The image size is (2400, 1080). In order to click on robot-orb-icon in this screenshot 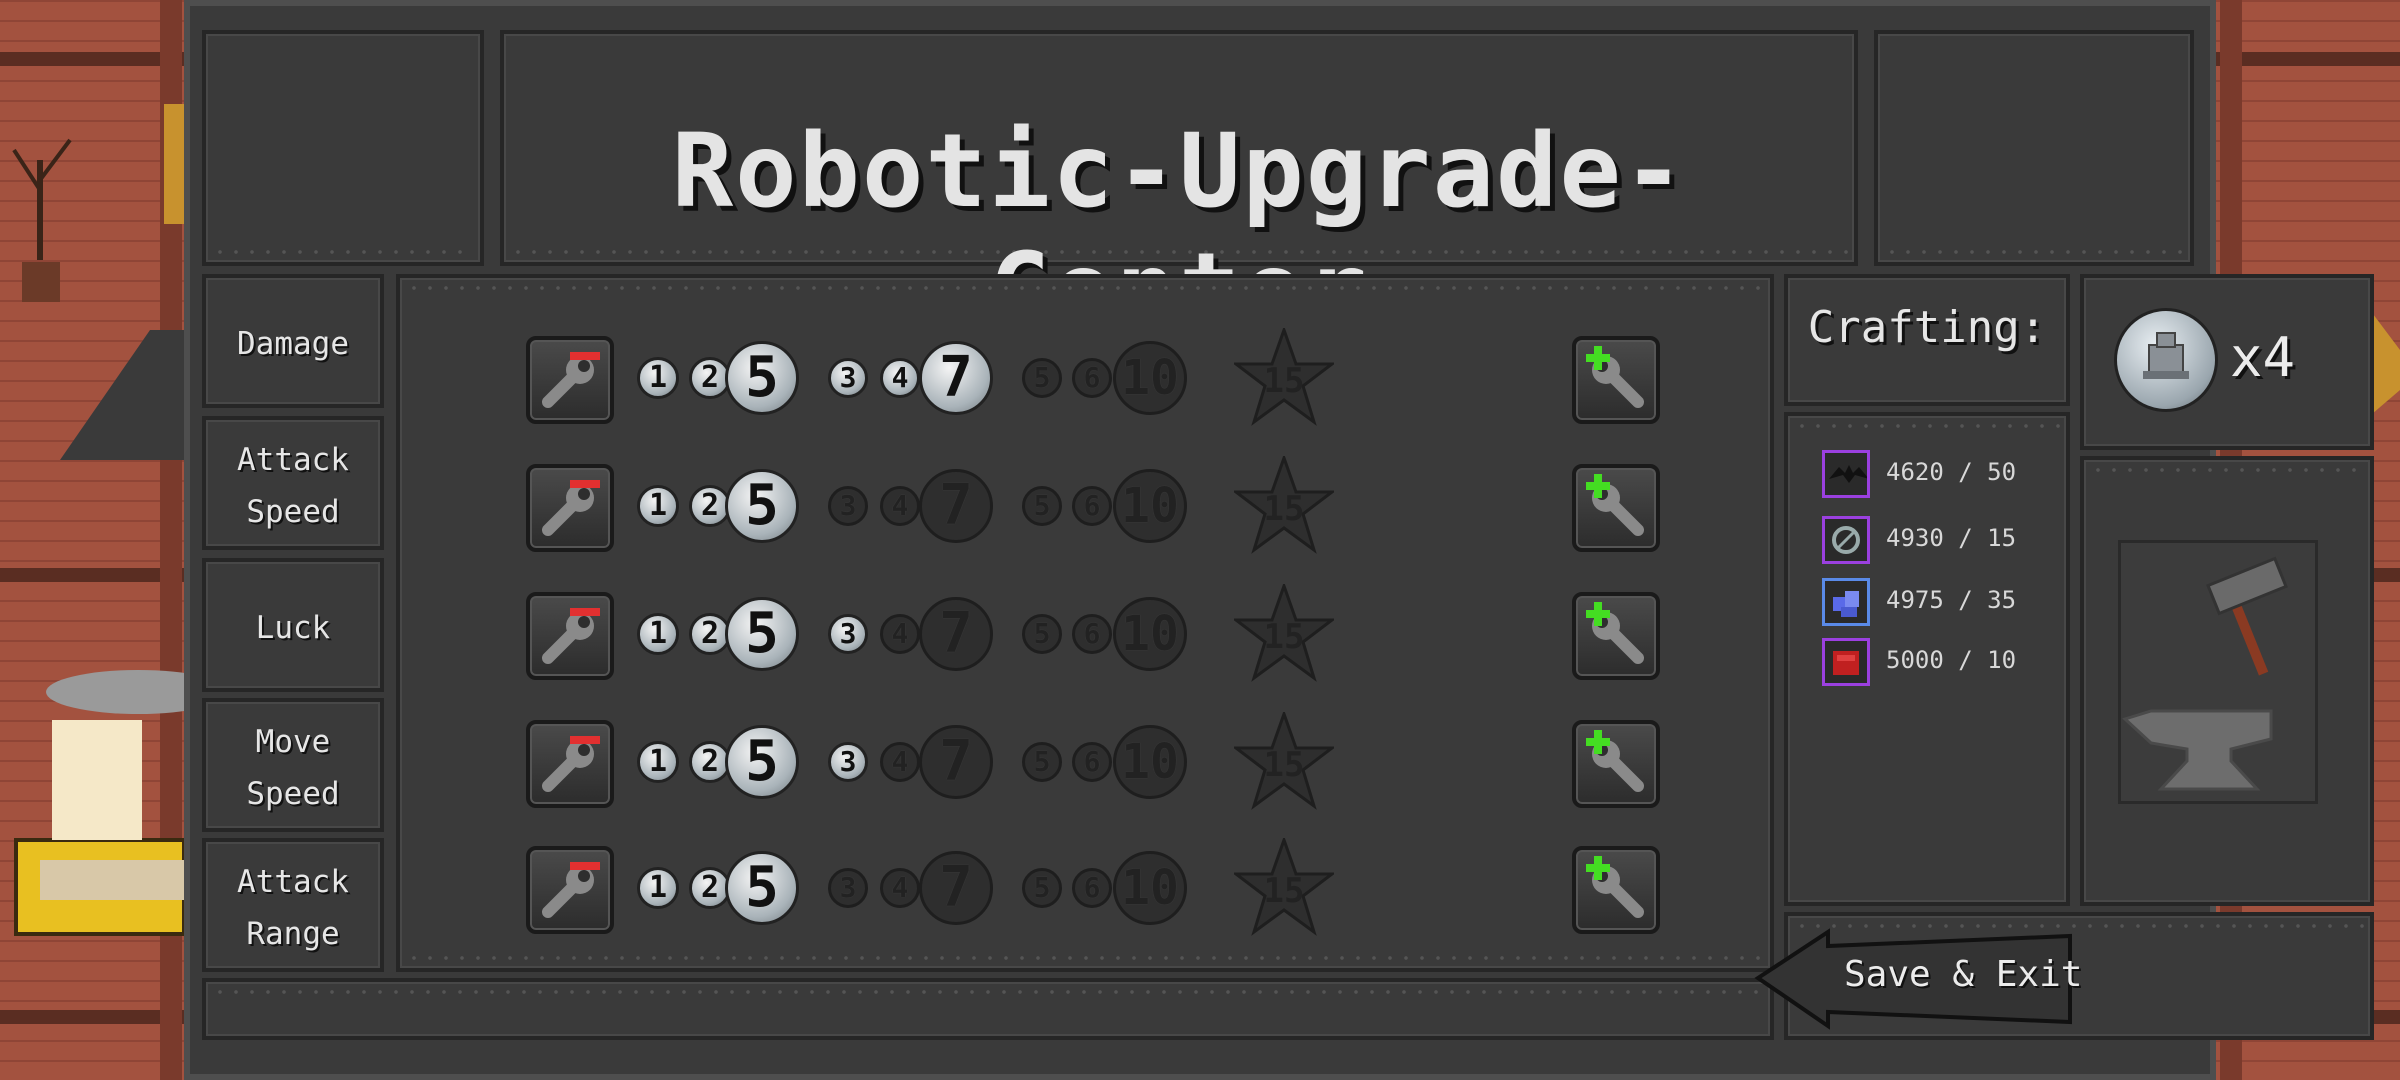, I will do `click(2166, 360)`.